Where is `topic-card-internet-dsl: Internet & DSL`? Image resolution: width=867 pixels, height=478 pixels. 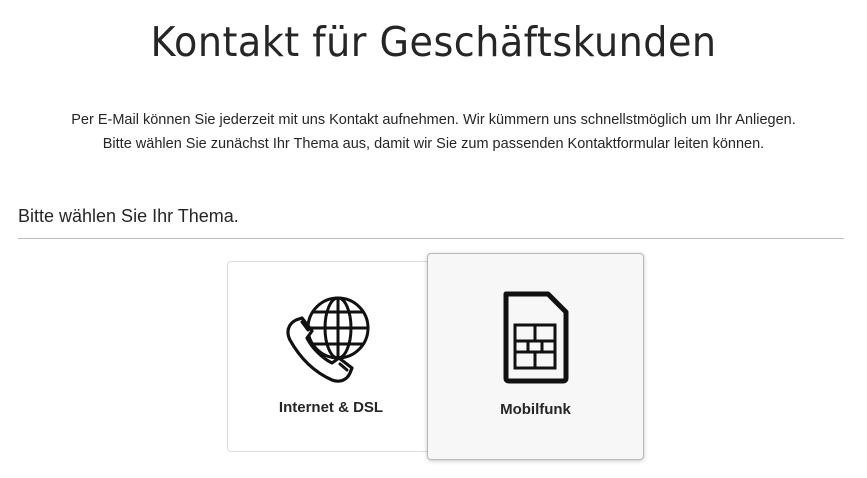 topic-card-internet-dsl: Internet & DSL is located at coordinates (331, 356).